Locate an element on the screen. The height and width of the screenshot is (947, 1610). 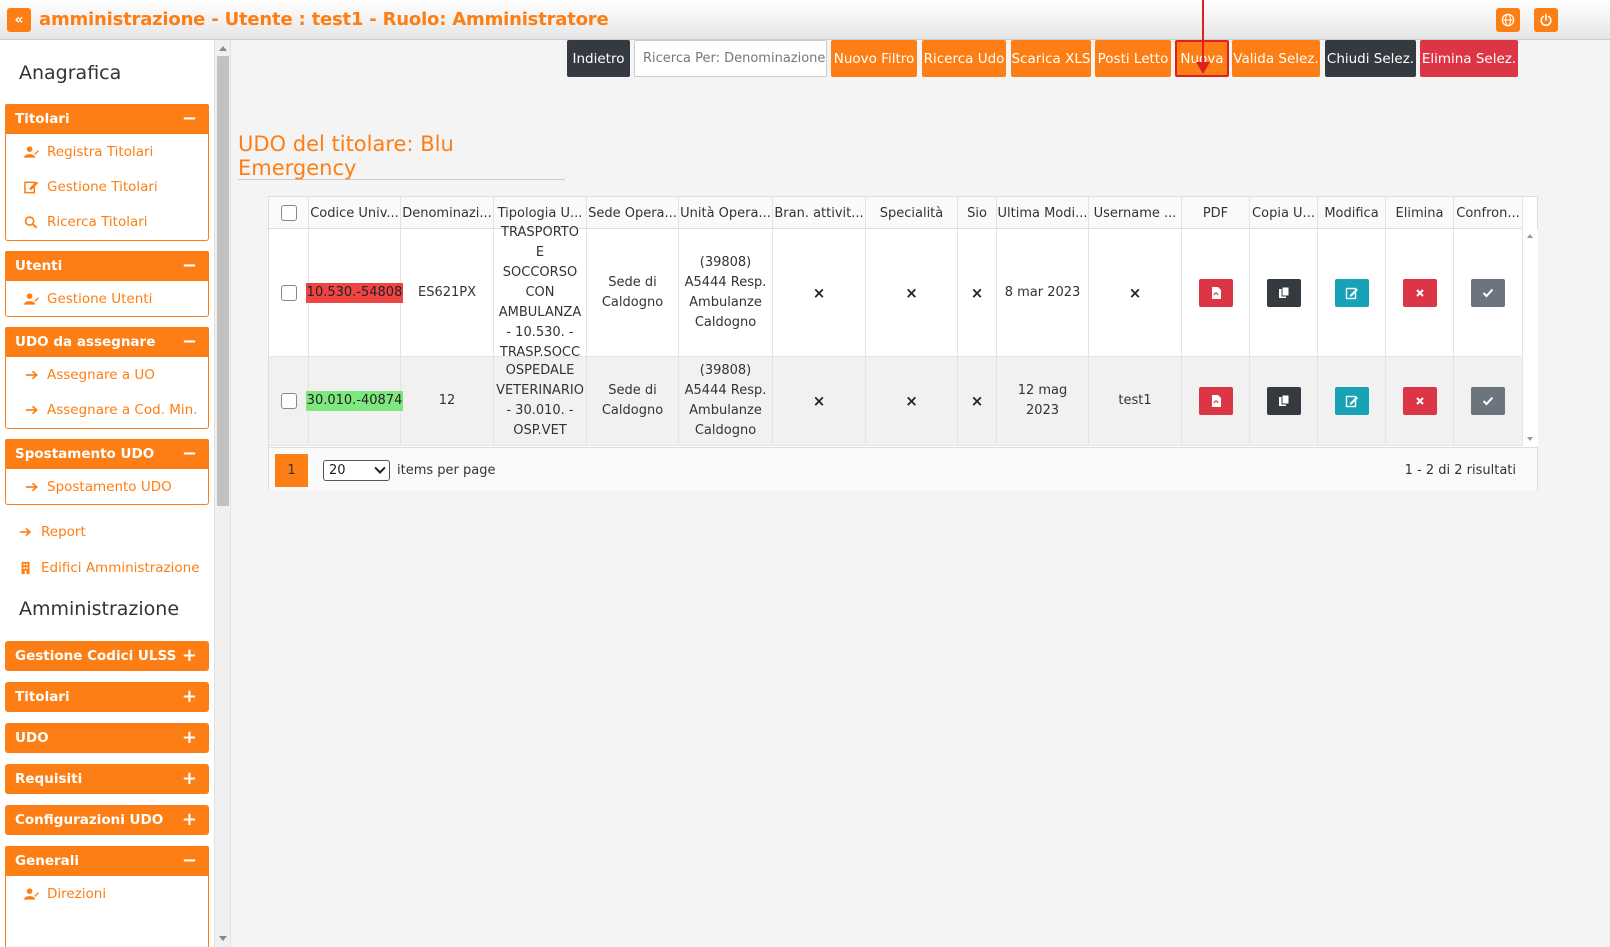
panel-header-udo-da-assegnare: UDO da assegnare − is located at coordinates (107, 342).